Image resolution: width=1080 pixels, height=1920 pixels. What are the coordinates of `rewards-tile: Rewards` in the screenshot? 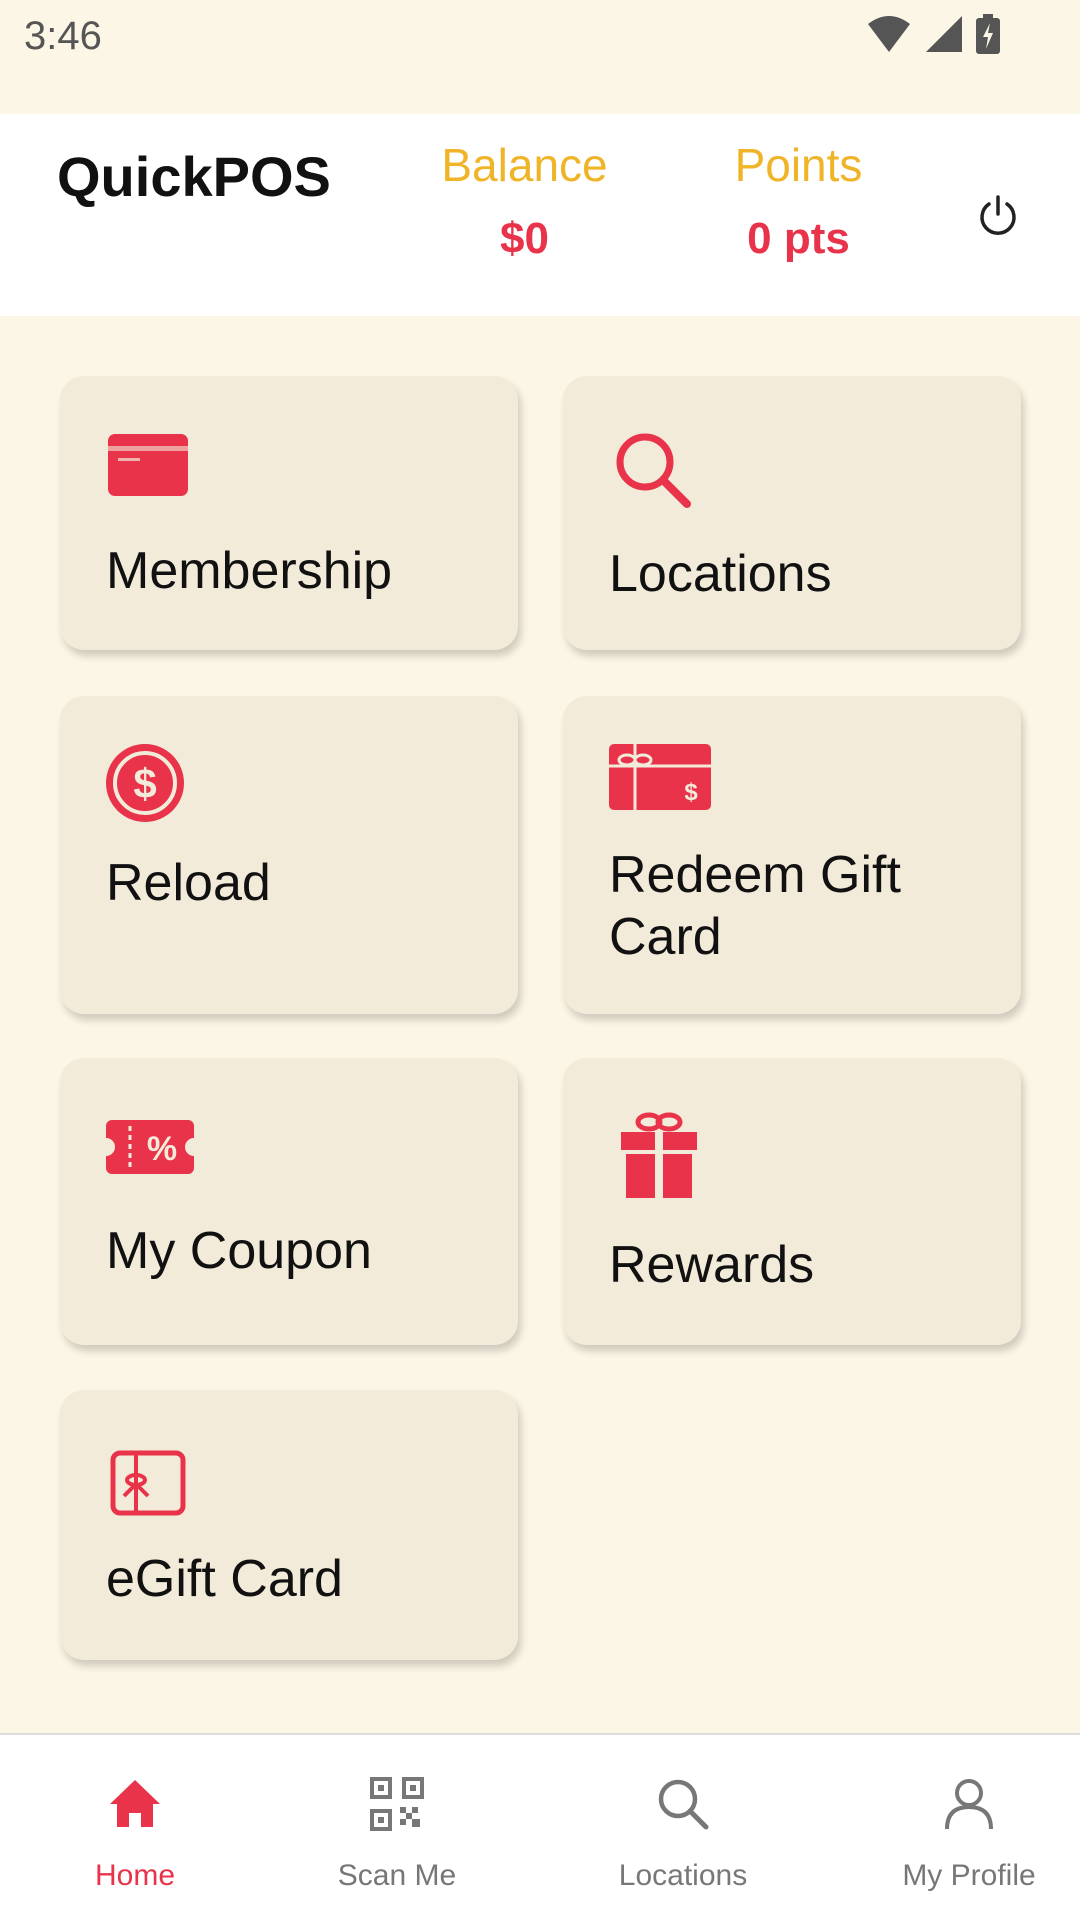 It's located at (792, 1201).